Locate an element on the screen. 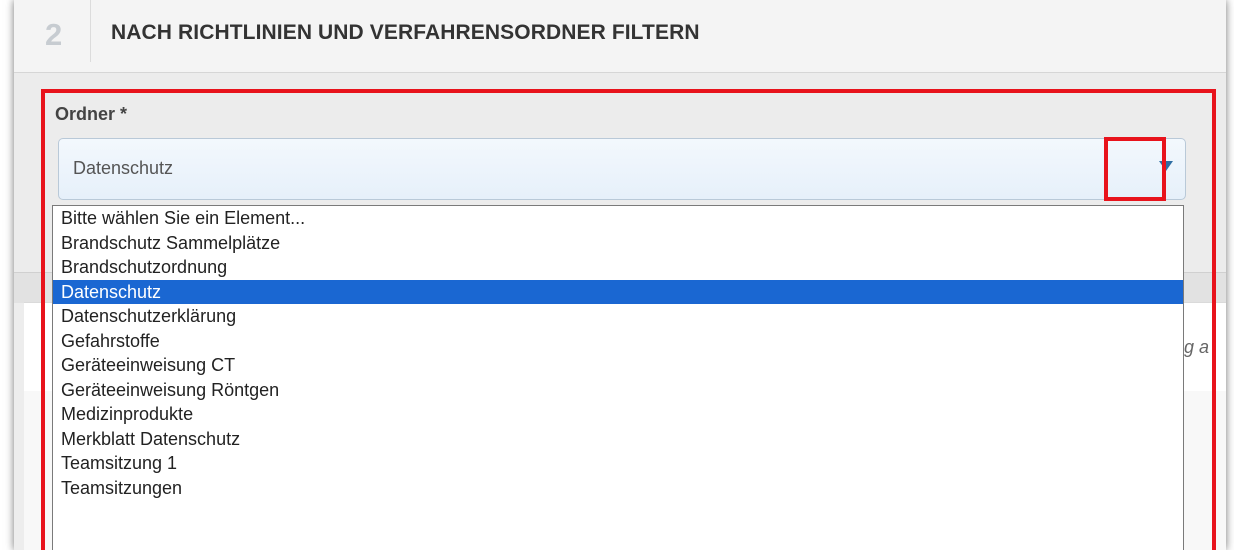 This screenshot has height=550, width=1234. chevron-down-icon is located at coordinates (1166, 166).